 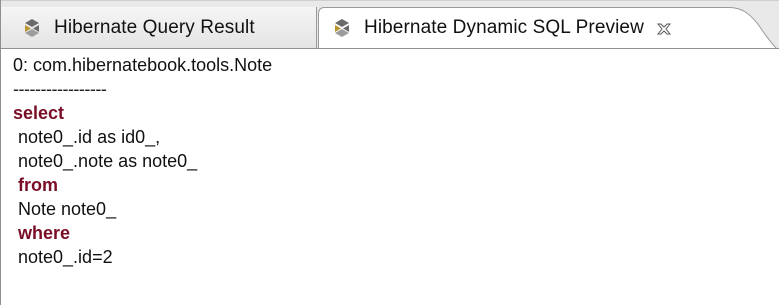 What do you see at coordinates (35, 185) in the screenshot?
I see `sql-keyword-from: from` at bounding box center [35, 185].